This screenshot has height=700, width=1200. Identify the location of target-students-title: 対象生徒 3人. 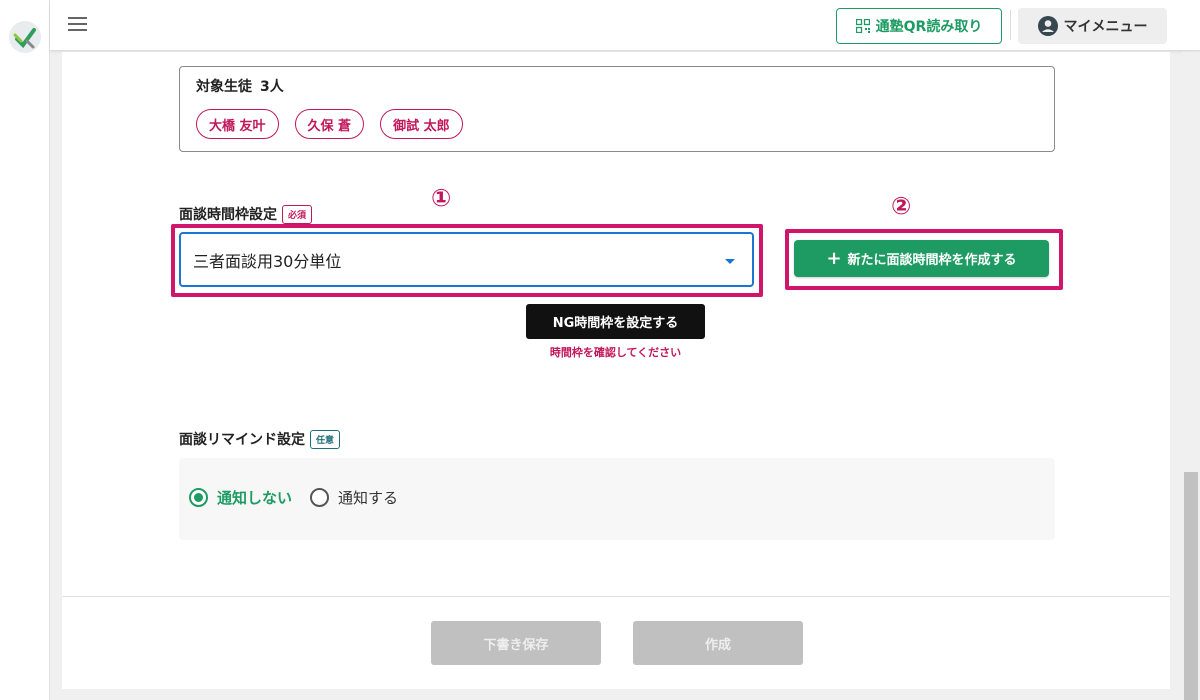
(240, 86).